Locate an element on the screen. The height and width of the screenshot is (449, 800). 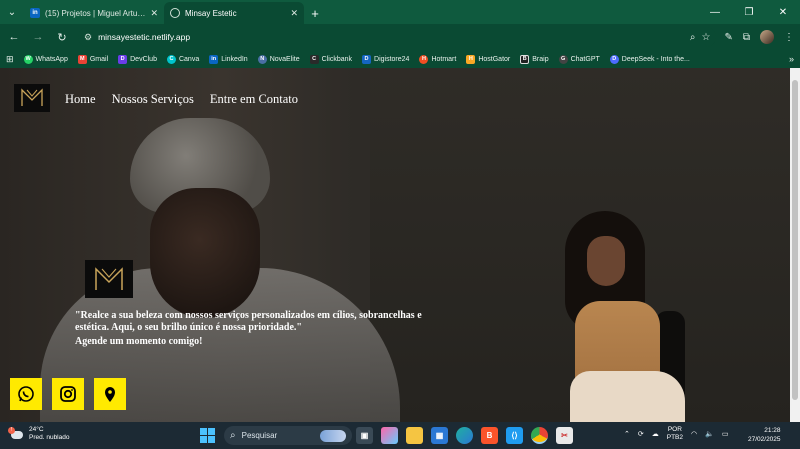
profile-avatar is located at coordinates (767, 37).